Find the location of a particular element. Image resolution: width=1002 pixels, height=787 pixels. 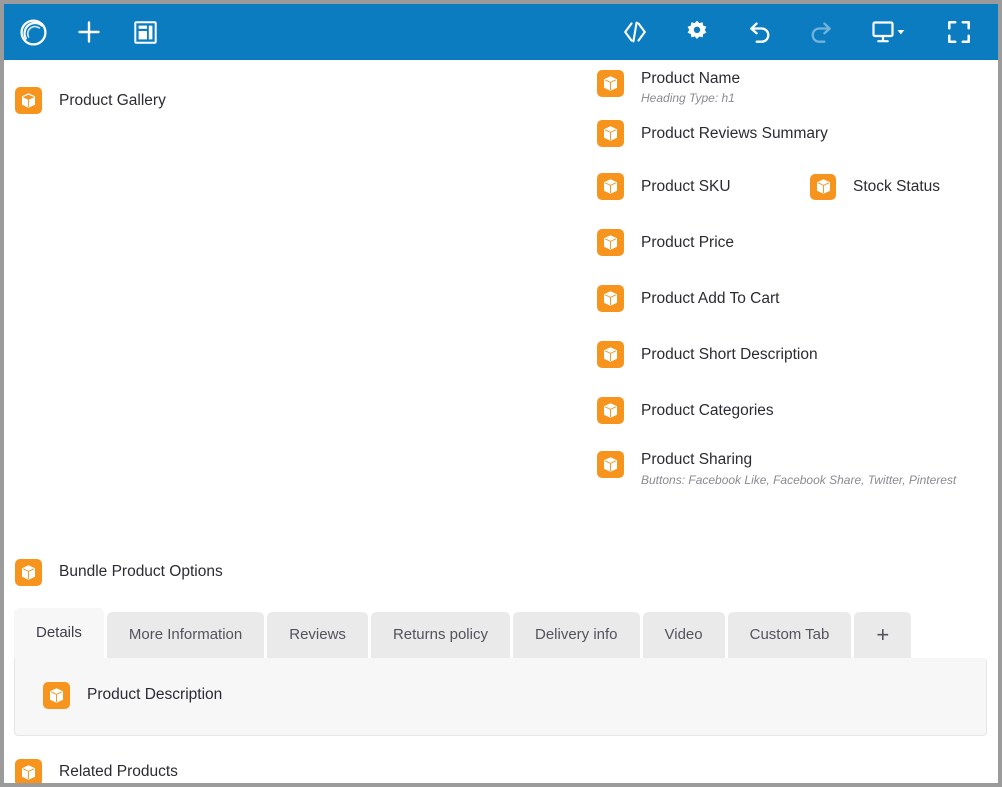

tab-label: Reviews is located at coordinates (317, 635).